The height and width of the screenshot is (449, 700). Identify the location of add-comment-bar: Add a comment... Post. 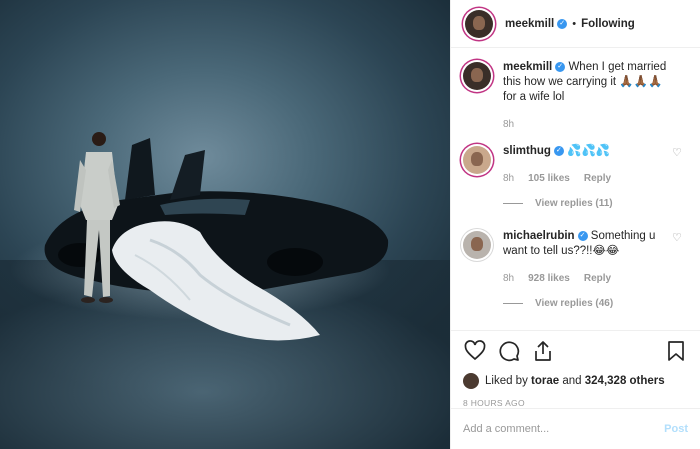
(575, 428).